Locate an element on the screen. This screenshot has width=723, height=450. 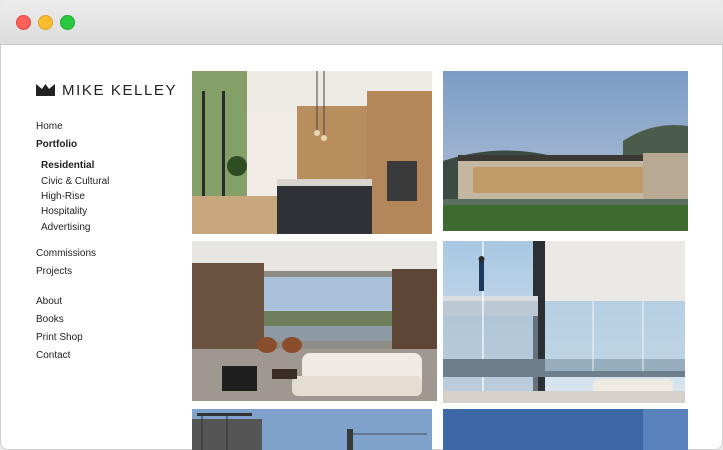
nav-contact: Contact is located at coordinates (53, 355).